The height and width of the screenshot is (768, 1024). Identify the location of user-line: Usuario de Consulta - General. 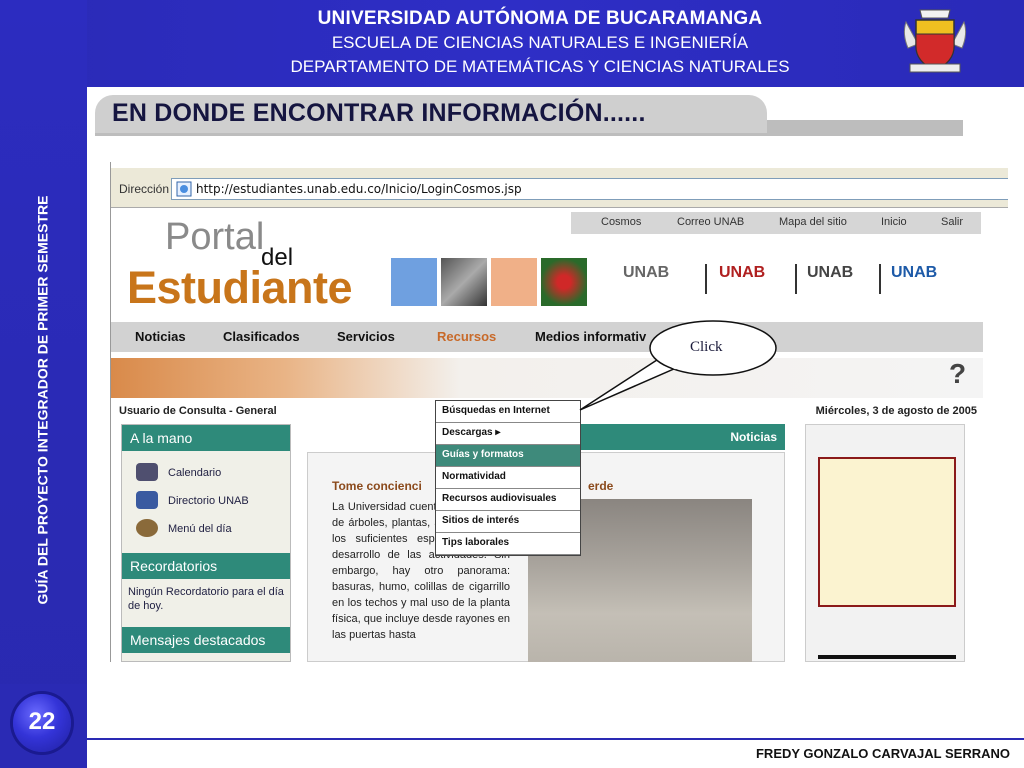
(198, 411).